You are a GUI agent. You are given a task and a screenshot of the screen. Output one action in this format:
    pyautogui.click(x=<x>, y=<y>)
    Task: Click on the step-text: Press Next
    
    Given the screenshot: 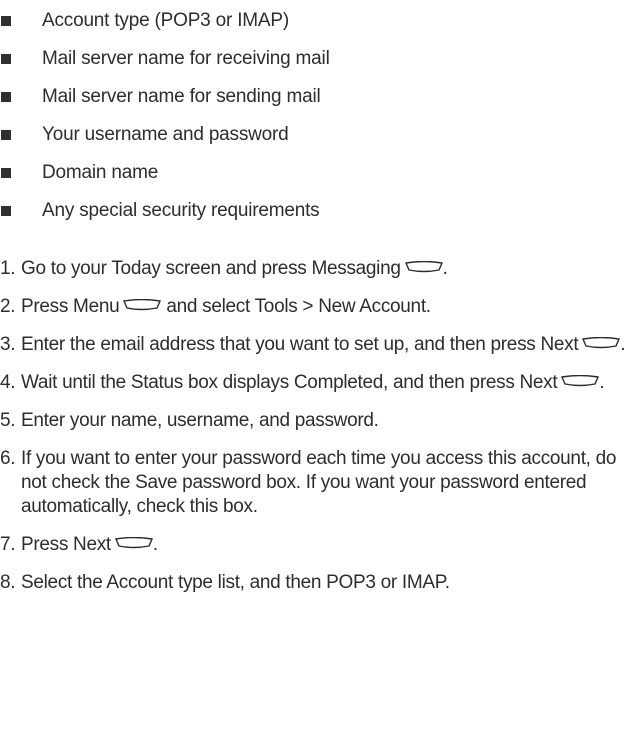 What is the action you would take?
    pyautogui.click(x=66, y=544)
    